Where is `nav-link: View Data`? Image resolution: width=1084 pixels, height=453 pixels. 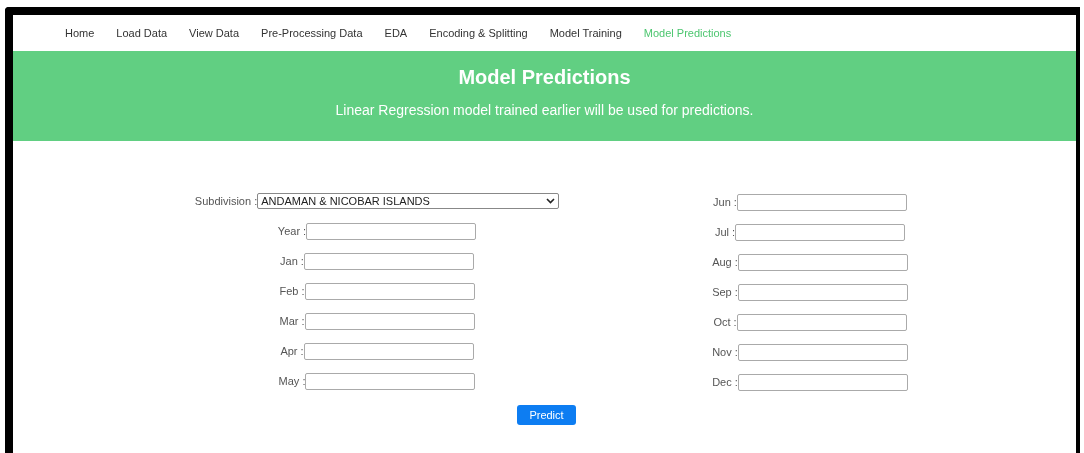 nav-link: View Data is located at coordinates (214, 33).